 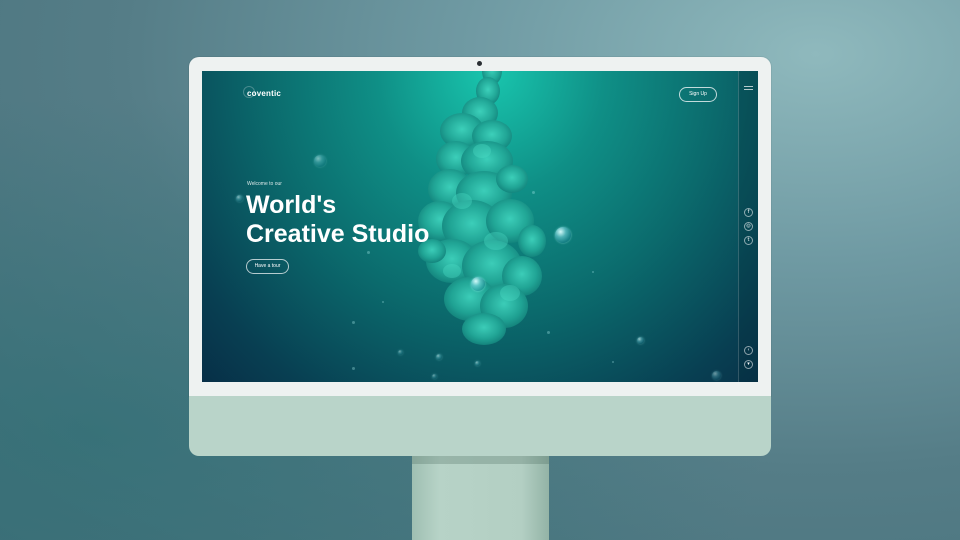 I want to click on monitor-stand, so click(x=480, y=498).